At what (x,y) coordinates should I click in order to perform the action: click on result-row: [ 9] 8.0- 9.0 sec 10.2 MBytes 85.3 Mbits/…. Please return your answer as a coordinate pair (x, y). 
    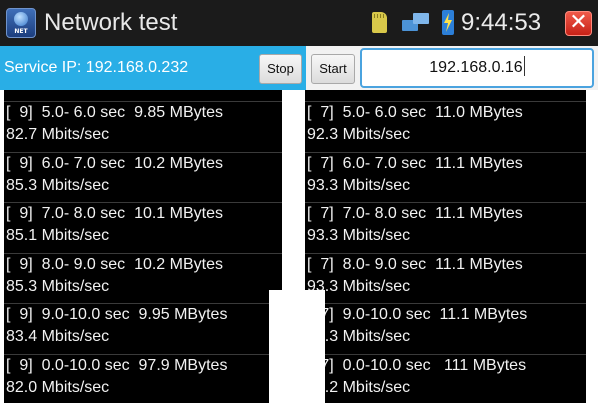
    Looking at the image, I should click on (143, 278).